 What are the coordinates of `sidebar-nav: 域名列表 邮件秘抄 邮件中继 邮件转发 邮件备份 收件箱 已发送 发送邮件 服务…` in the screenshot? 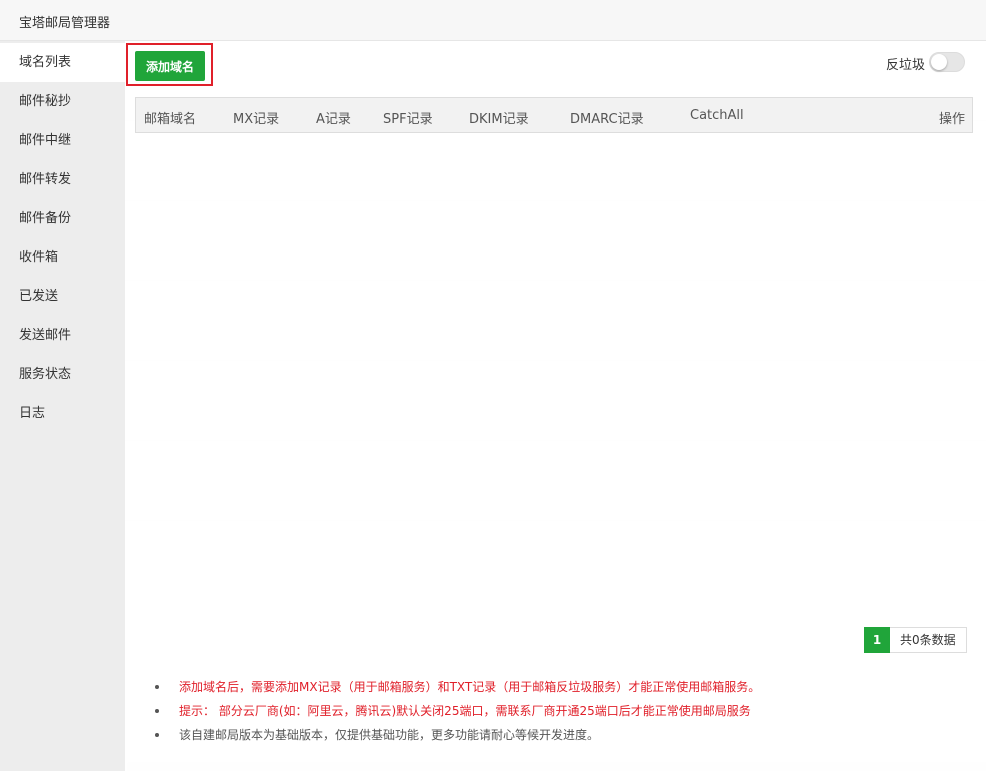 It's located at (62, 406).